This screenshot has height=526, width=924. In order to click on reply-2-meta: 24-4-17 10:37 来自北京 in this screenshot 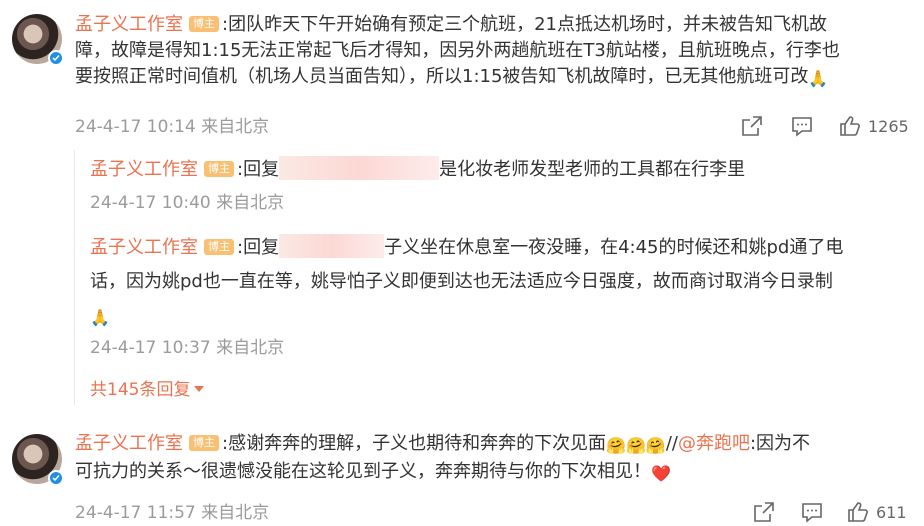, I will do `click(187, 348)`.